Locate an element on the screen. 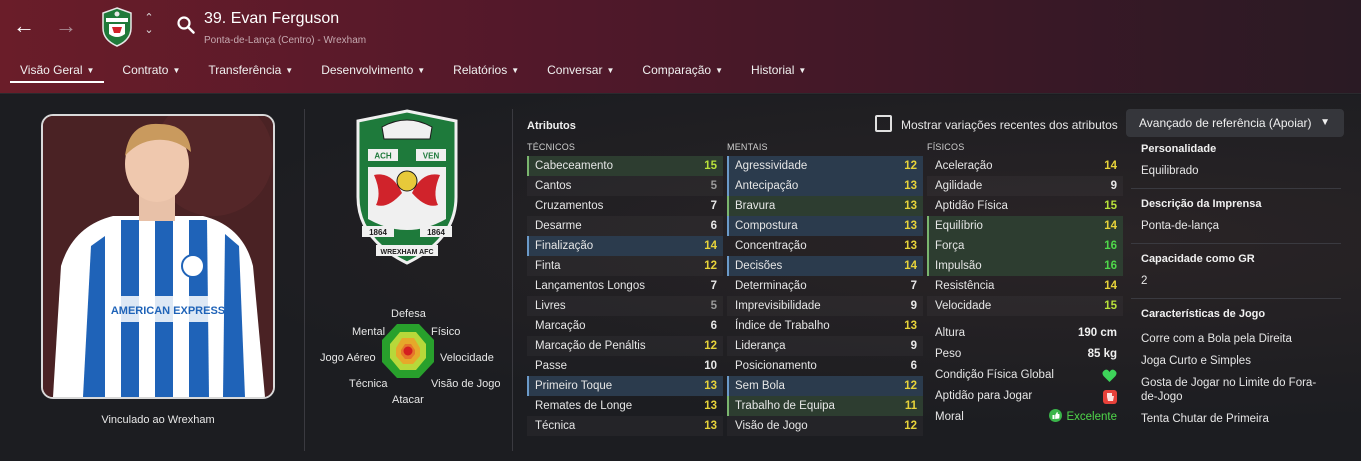 This screenshot has width=1361, height=461. attribute-label: Agilidade is located at coordinates (959, 186).